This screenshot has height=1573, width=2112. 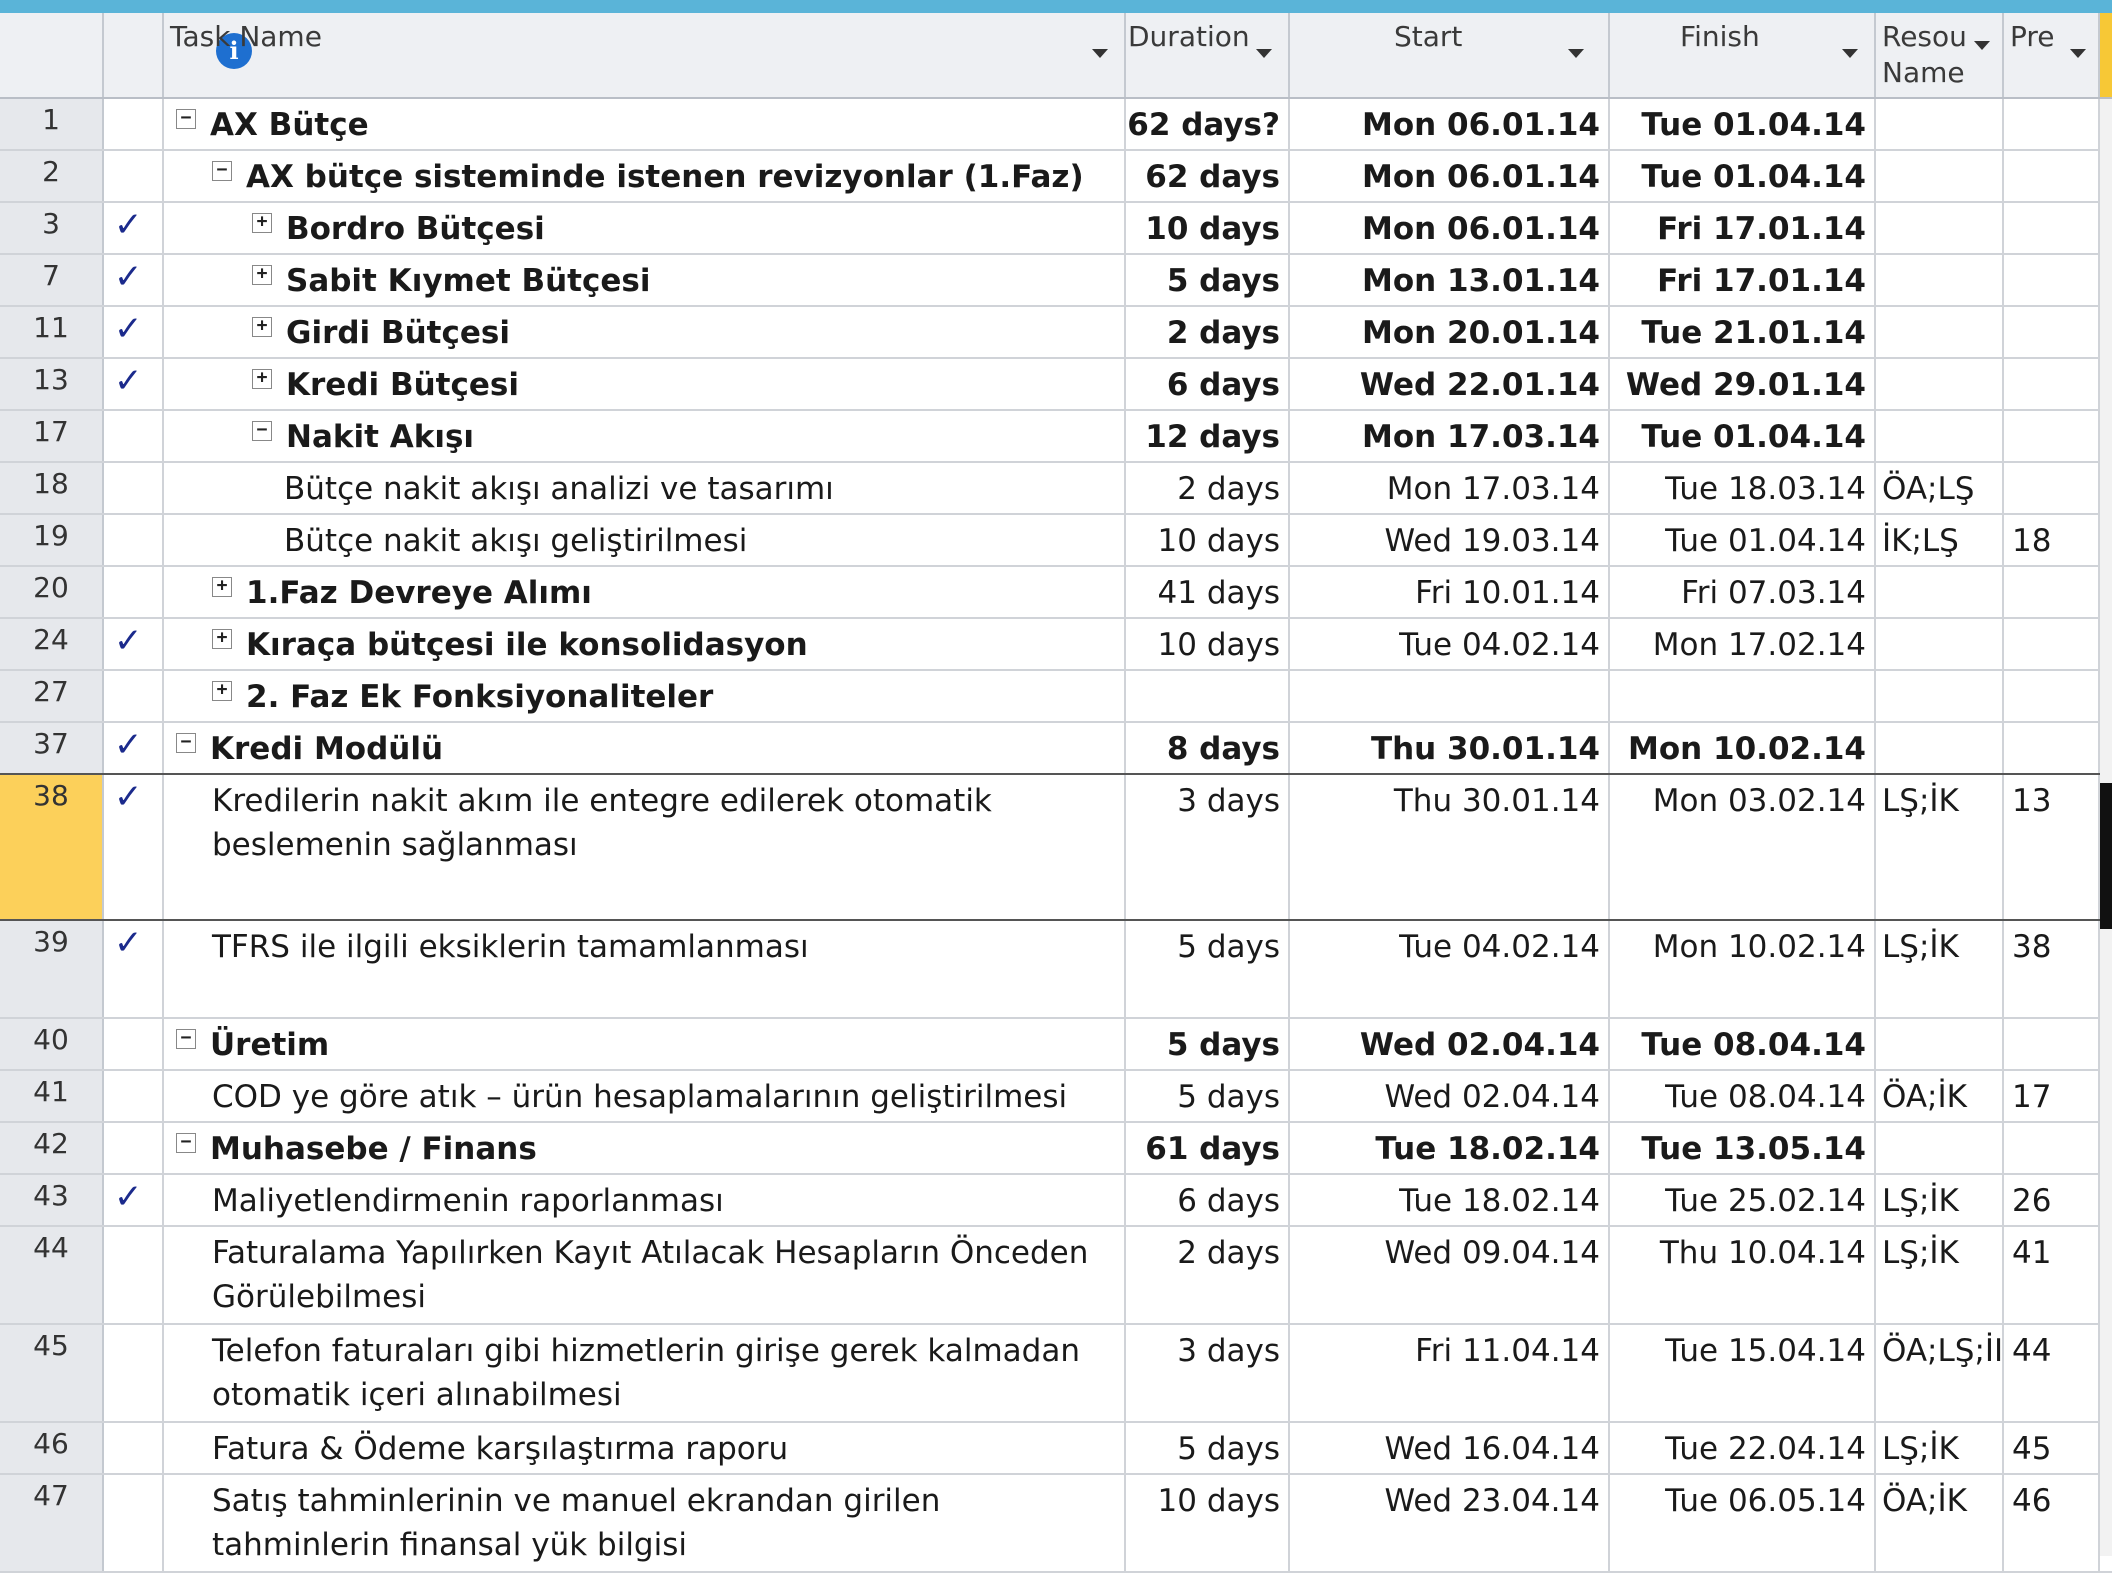 What do you see at coordinates (2052, 1200) in the screenshot?
I see `predecessor-cell: 26` at bounding box center [2052, 1200].